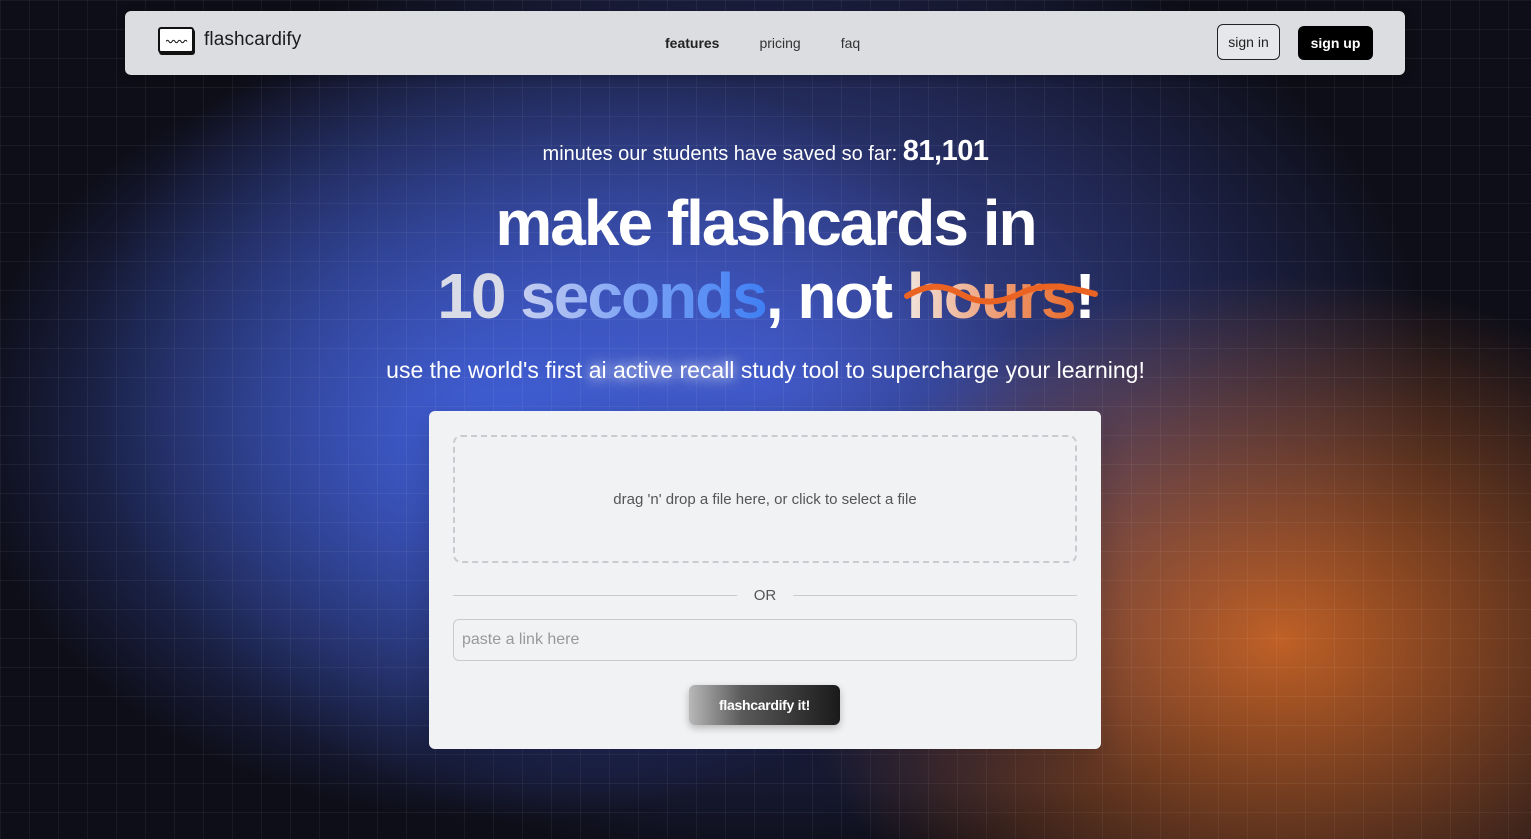 The image size is (1531, 839). I want to click on headline-hours-struck: hours, so click(1000, 296).